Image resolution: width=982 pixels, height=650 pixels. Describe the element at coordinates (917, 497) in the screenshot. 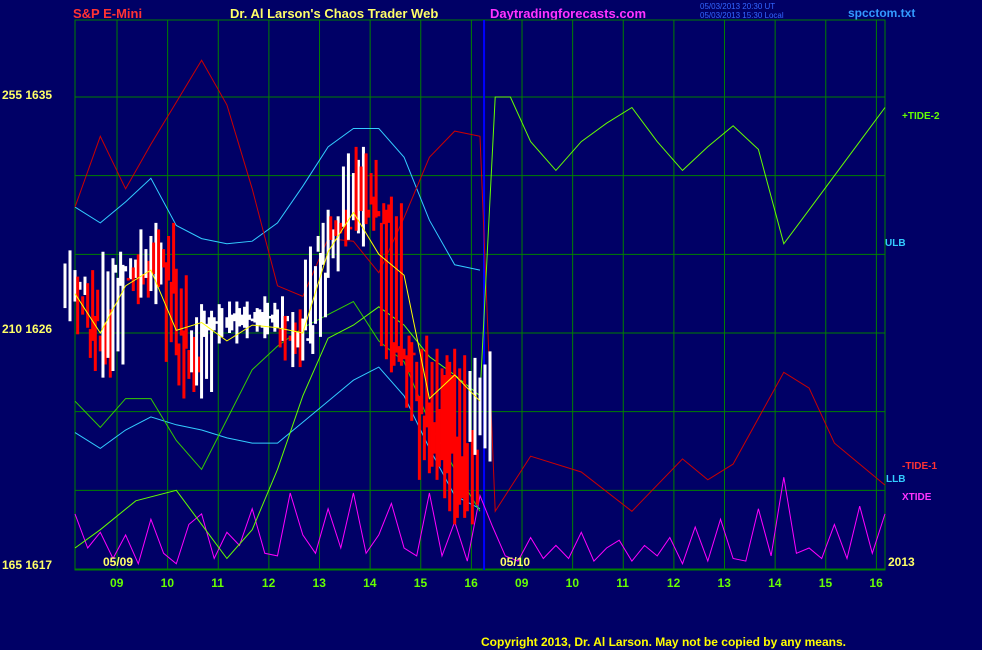

I see `label-xtide: XTIDE` at that location.